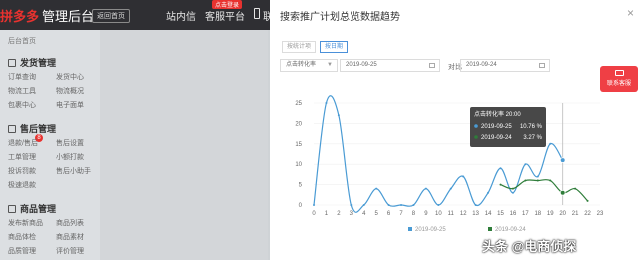  What do you see at coordinates (38, 63) in the screenshot?
I see `section-shipping-title: 发货管理` at bounding box center [38, 63].